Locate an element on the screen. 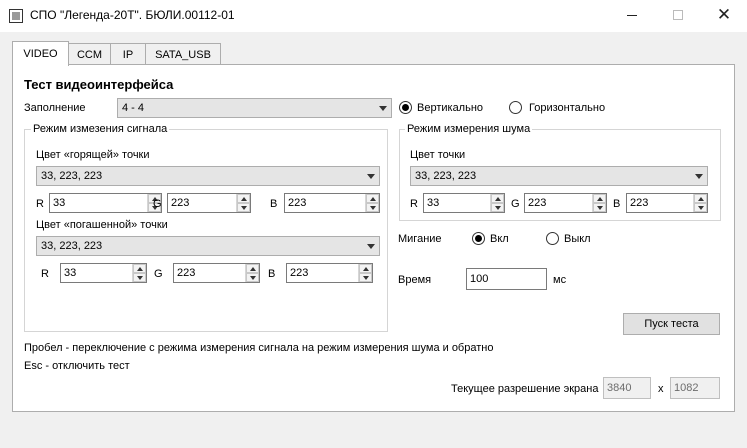 The height and width of the screenshot is (448, 747). noise-pixel-combo: 33, 223, 223 is located at coordinates (559, 176).